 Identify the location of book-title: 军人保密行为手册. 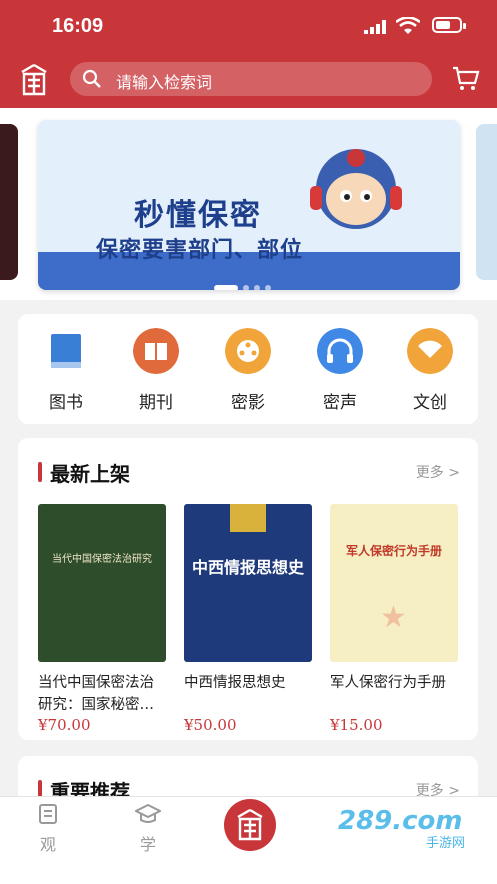
(388, 683).